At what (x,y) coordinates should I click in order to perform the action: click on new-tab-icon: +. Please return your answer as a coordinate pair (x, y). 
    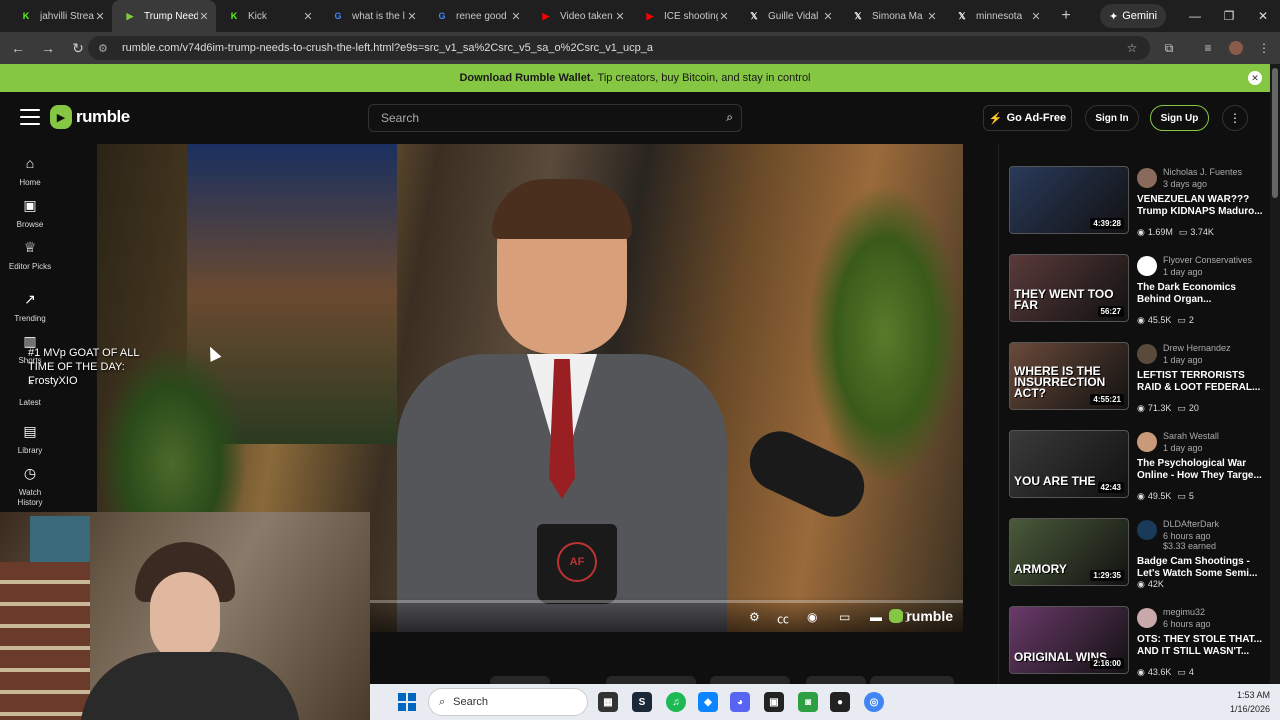
    Looking at the image, I should click on (1066, 16).